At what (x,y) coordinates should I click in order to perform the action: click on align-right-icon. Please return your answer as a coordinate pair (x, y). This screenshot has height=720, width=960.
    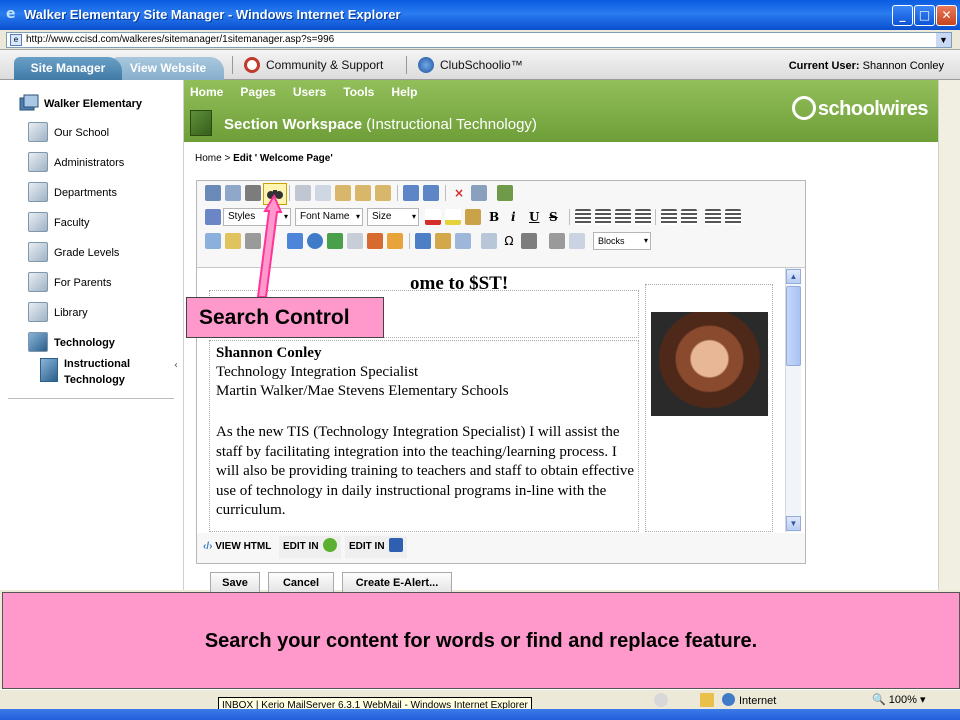
    Looking at the image, I should click on (623, 217).